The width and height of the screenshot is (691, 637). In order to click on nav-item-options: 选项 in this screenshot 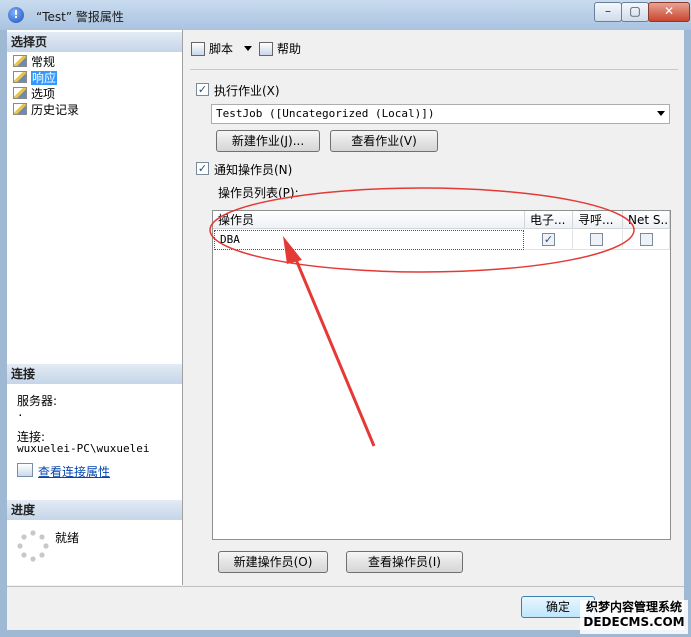, I will do `click(34, 94)`.